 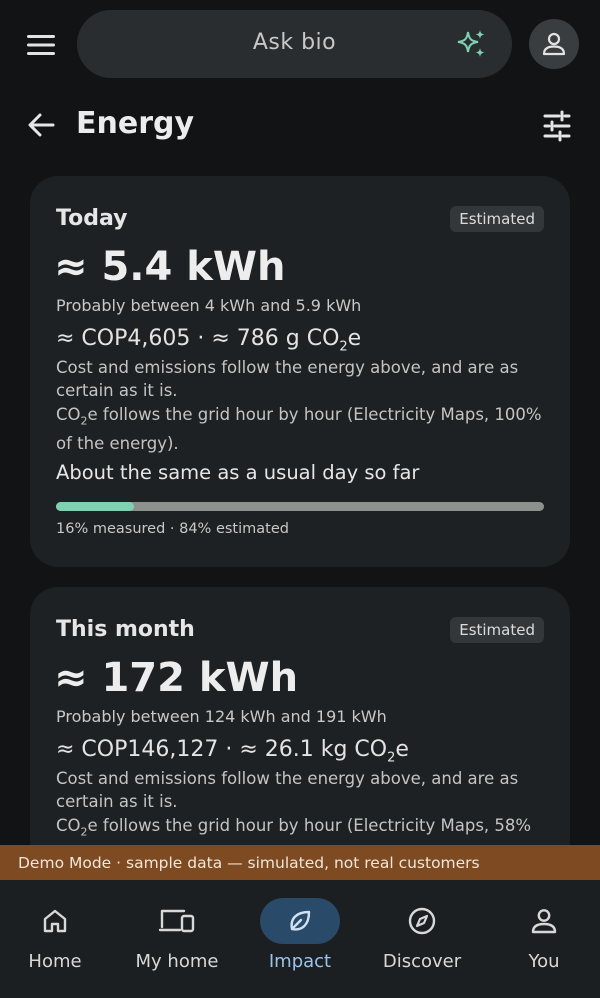 I want to click on sparkle-icon, so click(x=472, y=46).